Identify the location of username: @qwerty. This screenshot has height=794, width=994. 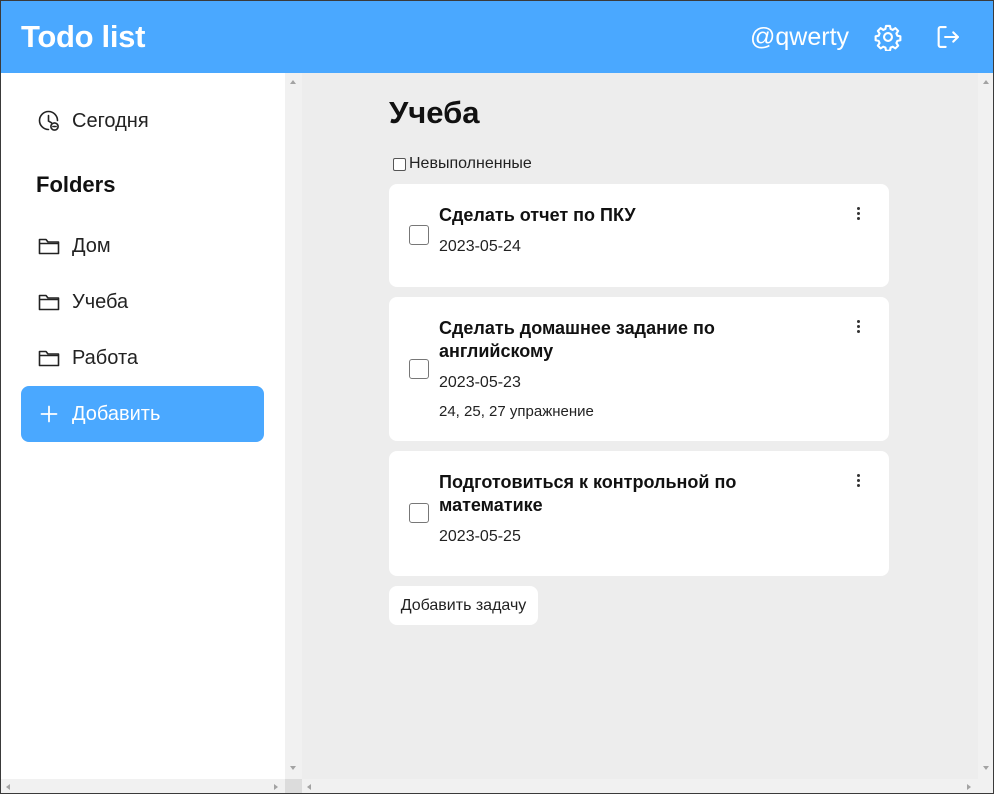
(799, 37).